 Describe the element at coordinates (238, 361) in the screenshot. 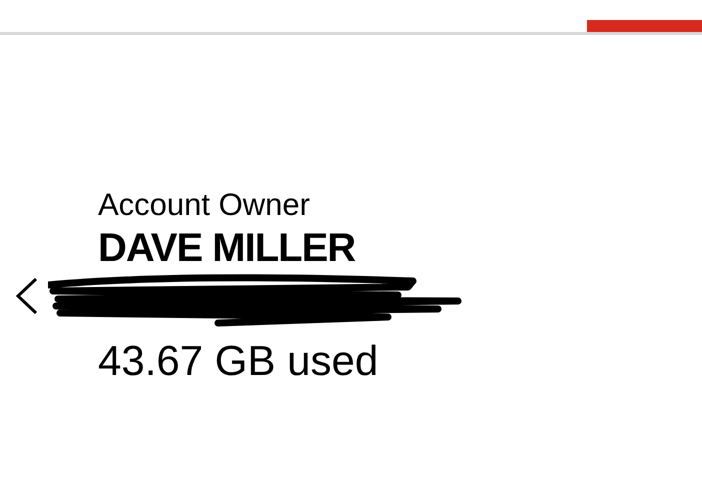

I see `storage-usage: 43.67 GB used` at that location.